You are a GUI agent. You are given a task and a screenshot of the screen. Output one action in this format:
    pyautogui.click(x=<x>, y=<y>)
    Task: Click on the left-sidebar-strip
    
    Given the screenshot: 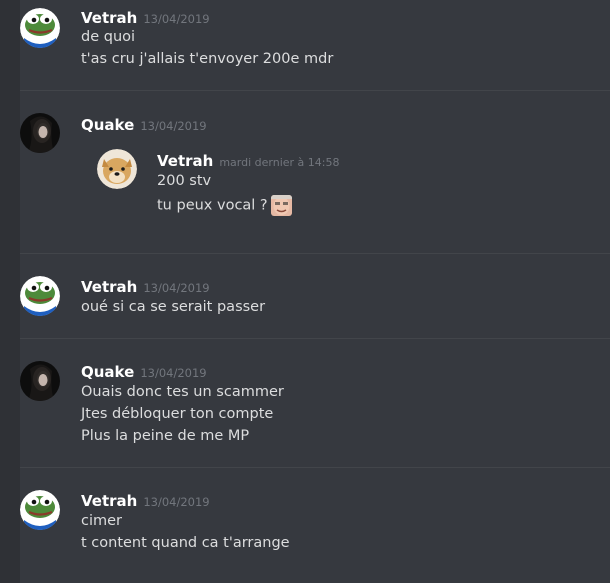 What is the action you would take?
    pyautogui.click(x=10, y=291)
    